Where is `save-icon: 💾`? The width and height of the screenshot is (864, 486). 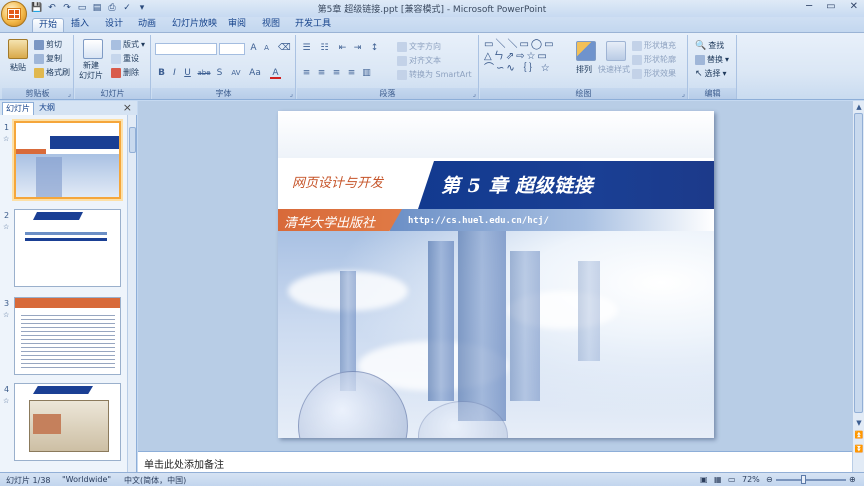 save-icon: 💾 is located at coordinates (37, 8).